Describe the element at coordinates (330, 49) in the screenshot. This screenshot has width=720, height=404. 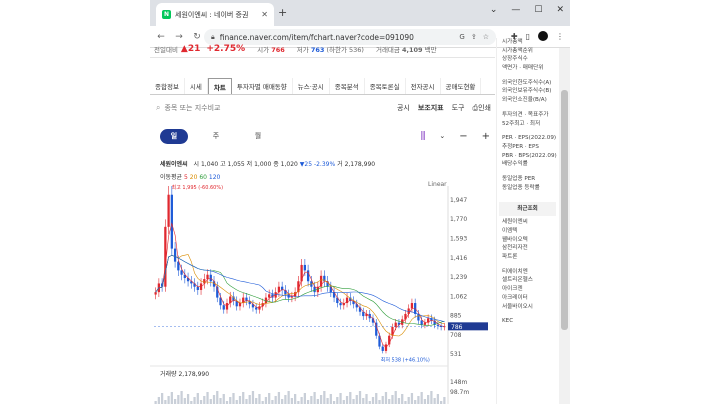
I see `ticker-low: 저가 763 (하한가 536)` at that location.